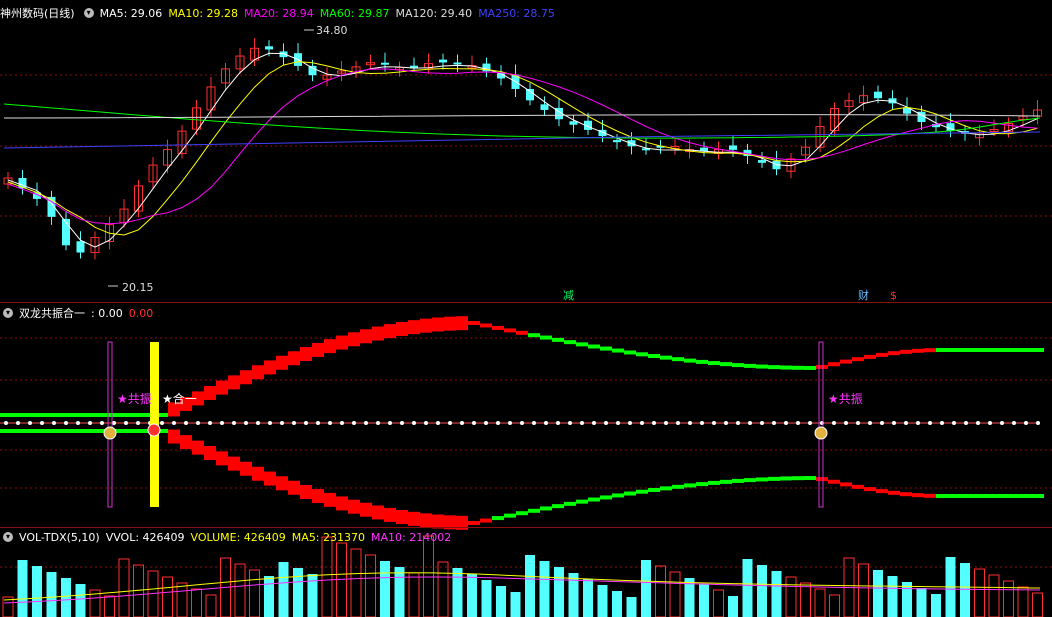  What do you see at coordinates (530, 94) in the screenshot?
I see `candle-body` at bounding box center [530, 94].